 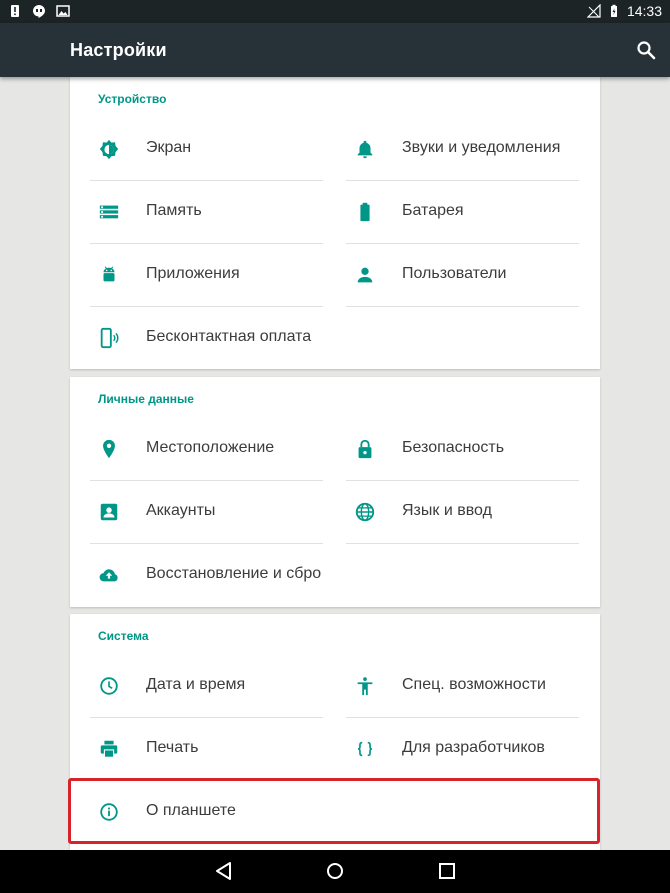 What do you see at coordinates (473, 747) in the screenshot?
I see `item-label: Для разработчиков` at bounding box center [473, 747].